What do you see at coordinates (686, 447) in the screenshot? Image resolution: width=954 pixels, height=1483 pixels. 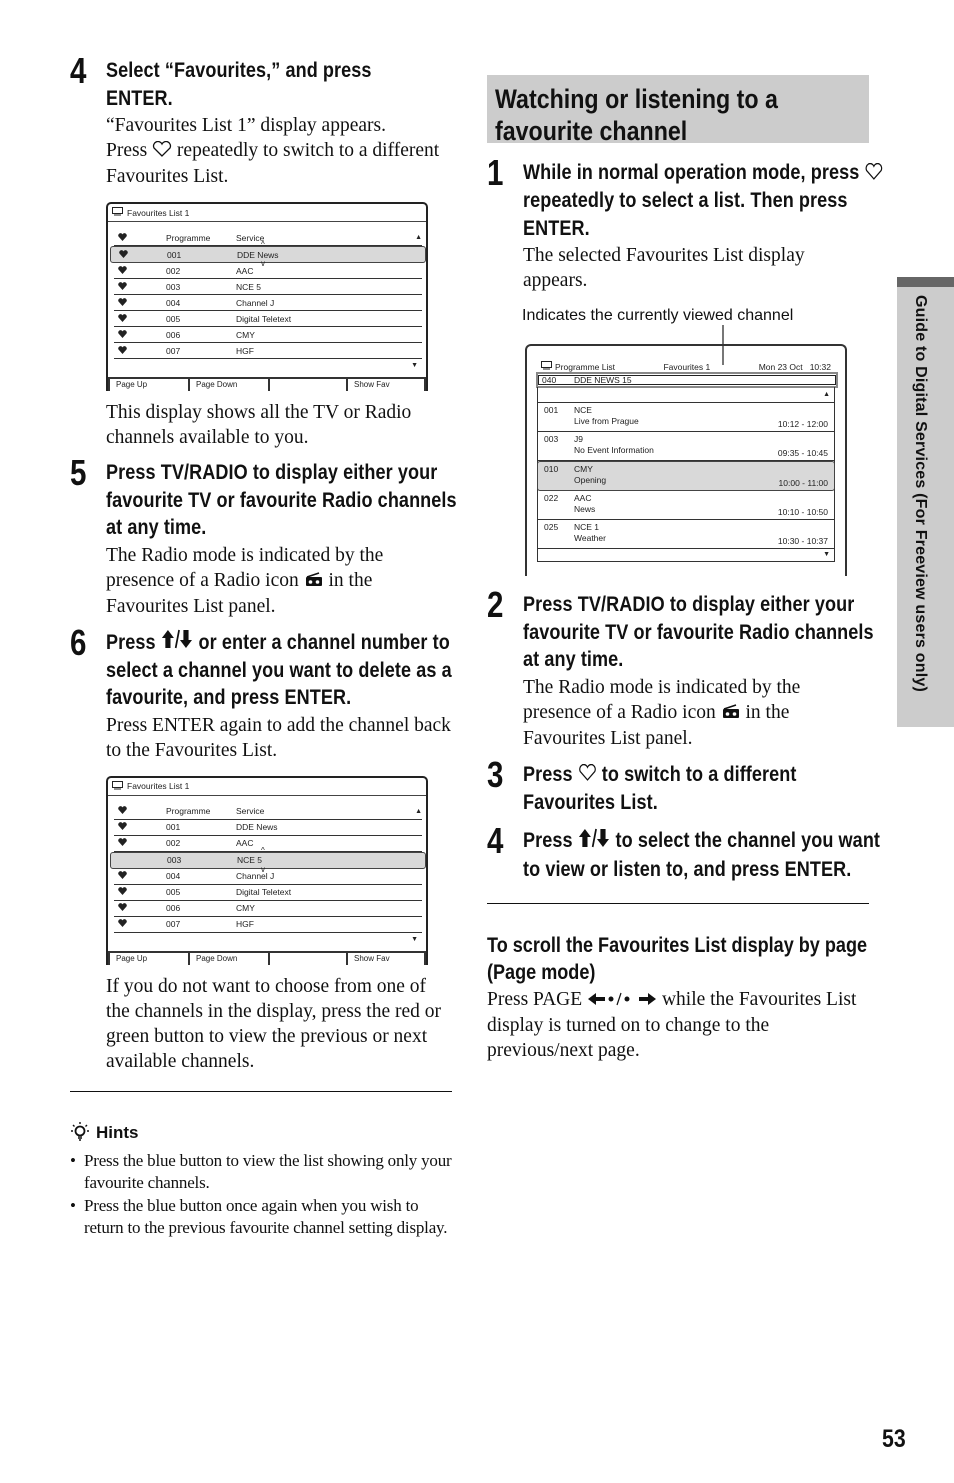 I see `programme-row: 003 J9 No Event Information 09:35 - 10:45` at bounding box center [686, 447].